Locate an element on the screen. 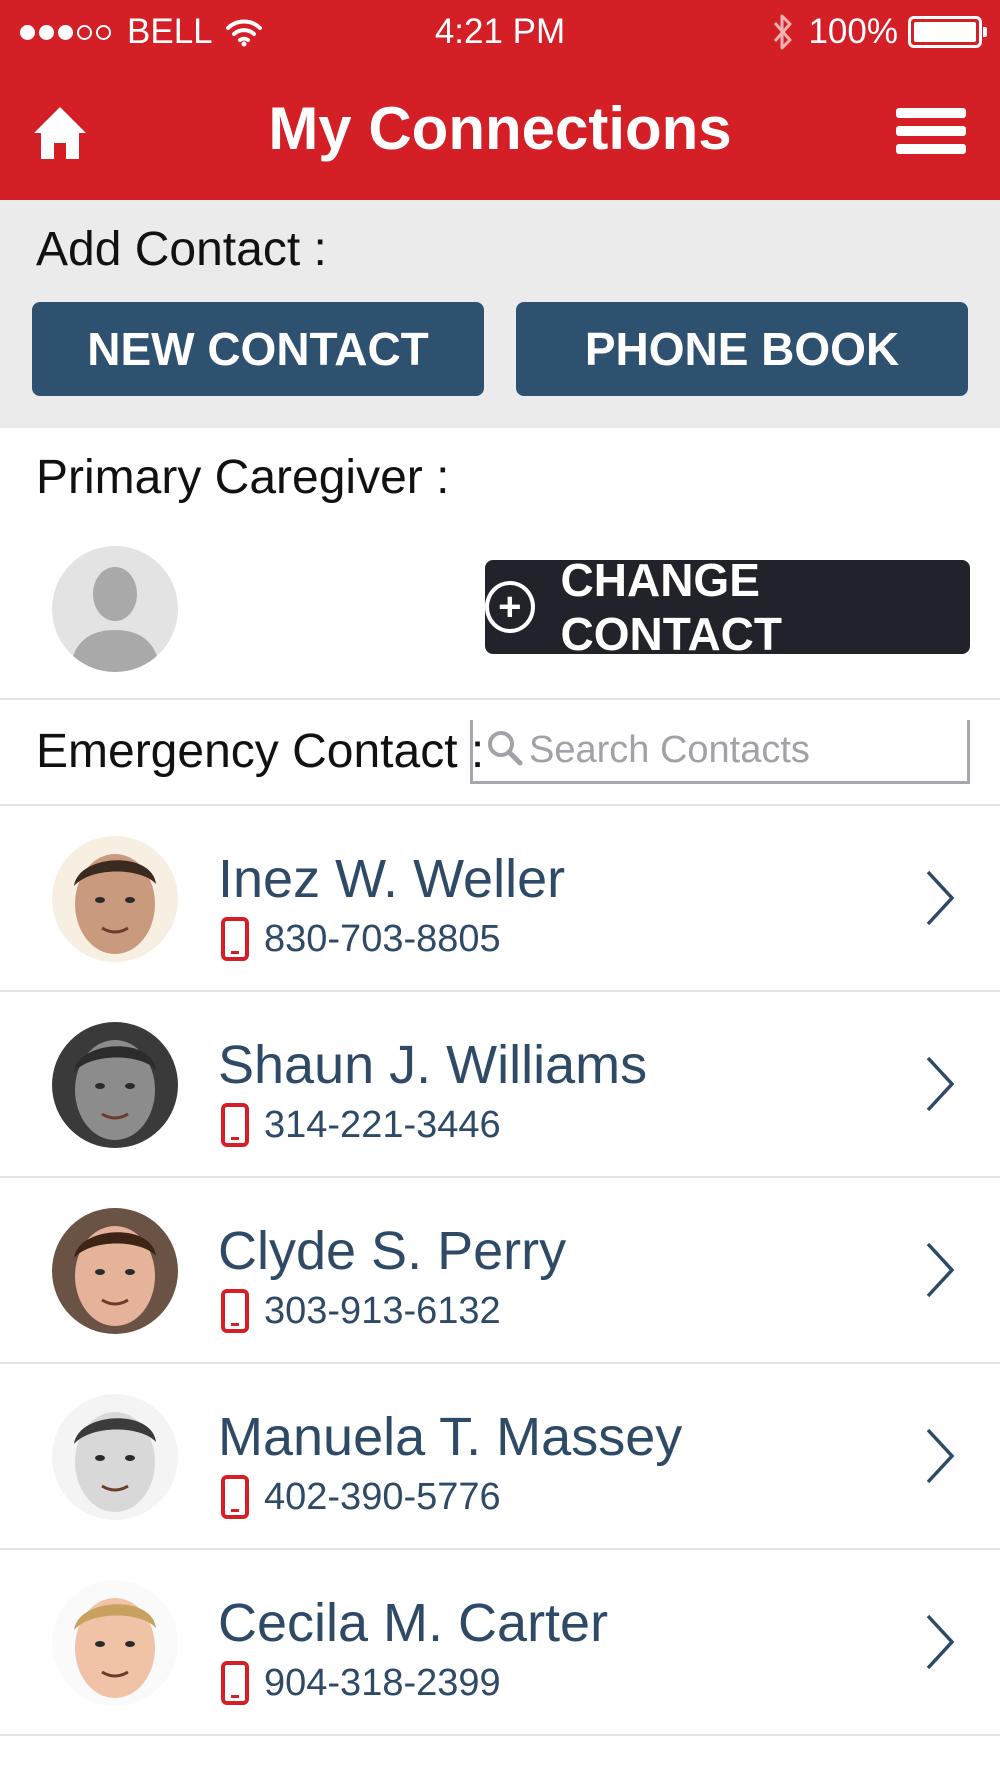 The width and height of the screenshot is (1000, 1778). app-header: BELL 4:21 PM 100% My Connections is located at coordinates (500, 100).